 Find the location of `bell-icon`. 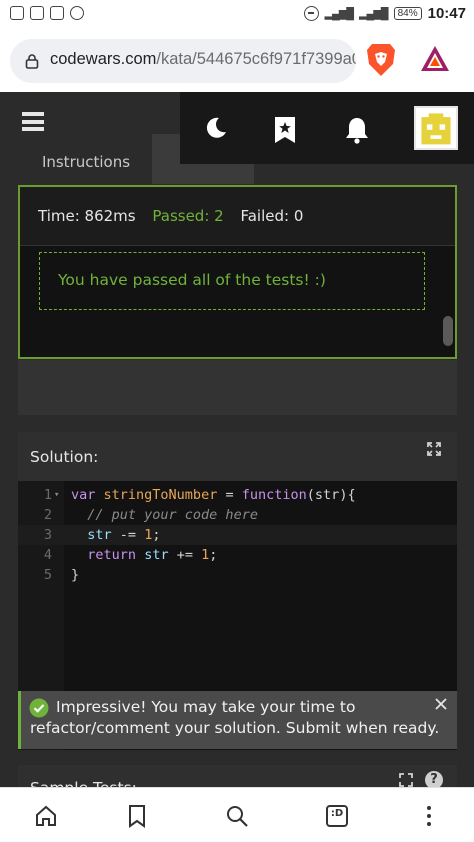

bell-icon is located at coordinates (357, 130).